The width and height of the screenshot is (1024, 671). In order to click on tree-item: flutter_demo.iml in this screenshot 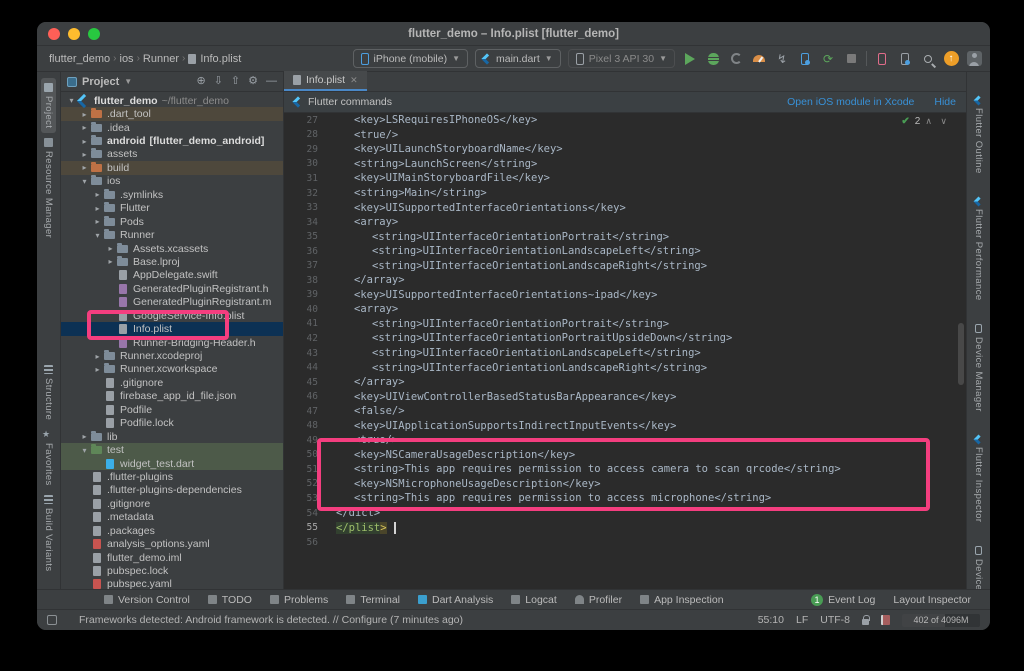, I will do `click(172, 557)`.